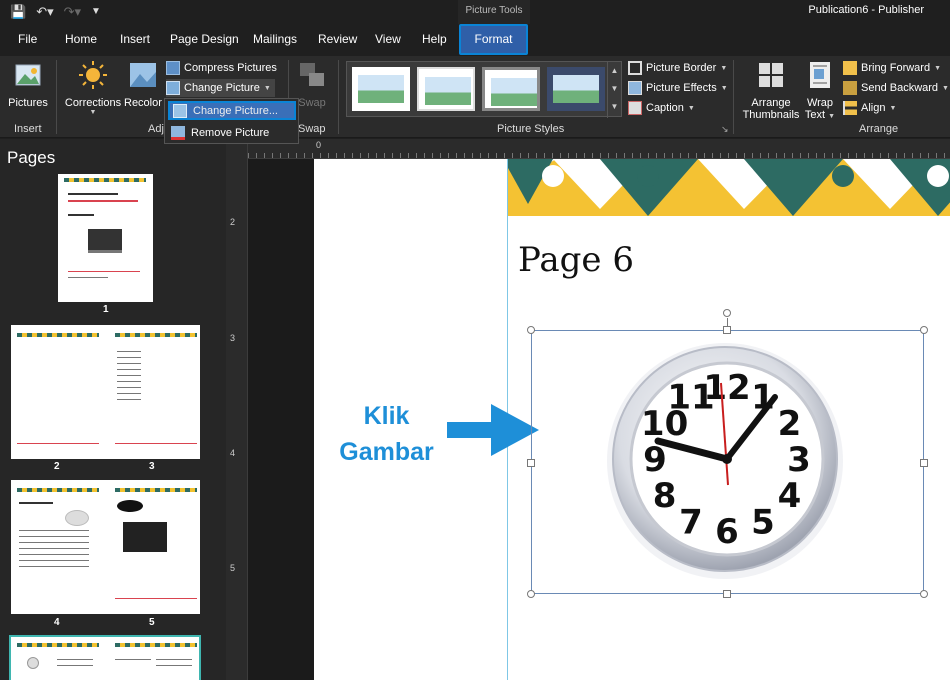  Describe the element at coordinates (614, 107) in the screenshot. I see `gallery-more-icon: ▼` at that location.